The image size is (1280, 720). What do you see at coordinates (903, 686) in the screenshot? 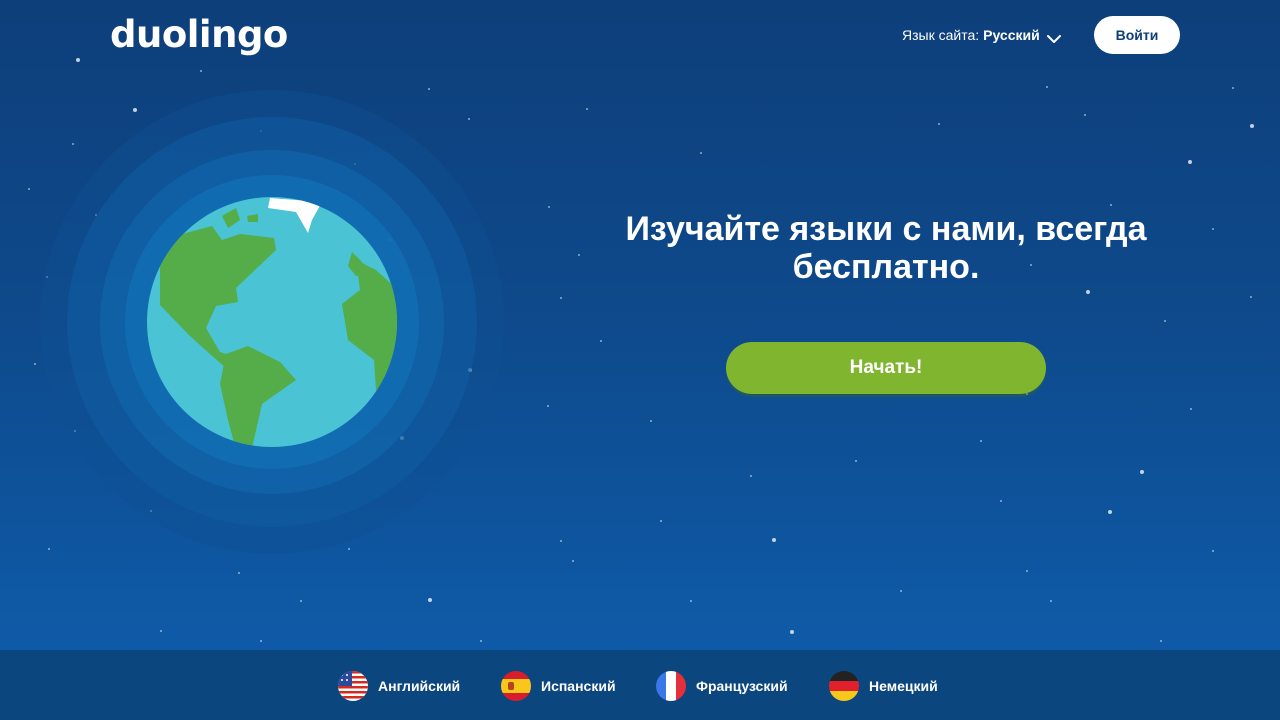
I see `language-label: Немецкий` at bounding box center [903, 686].